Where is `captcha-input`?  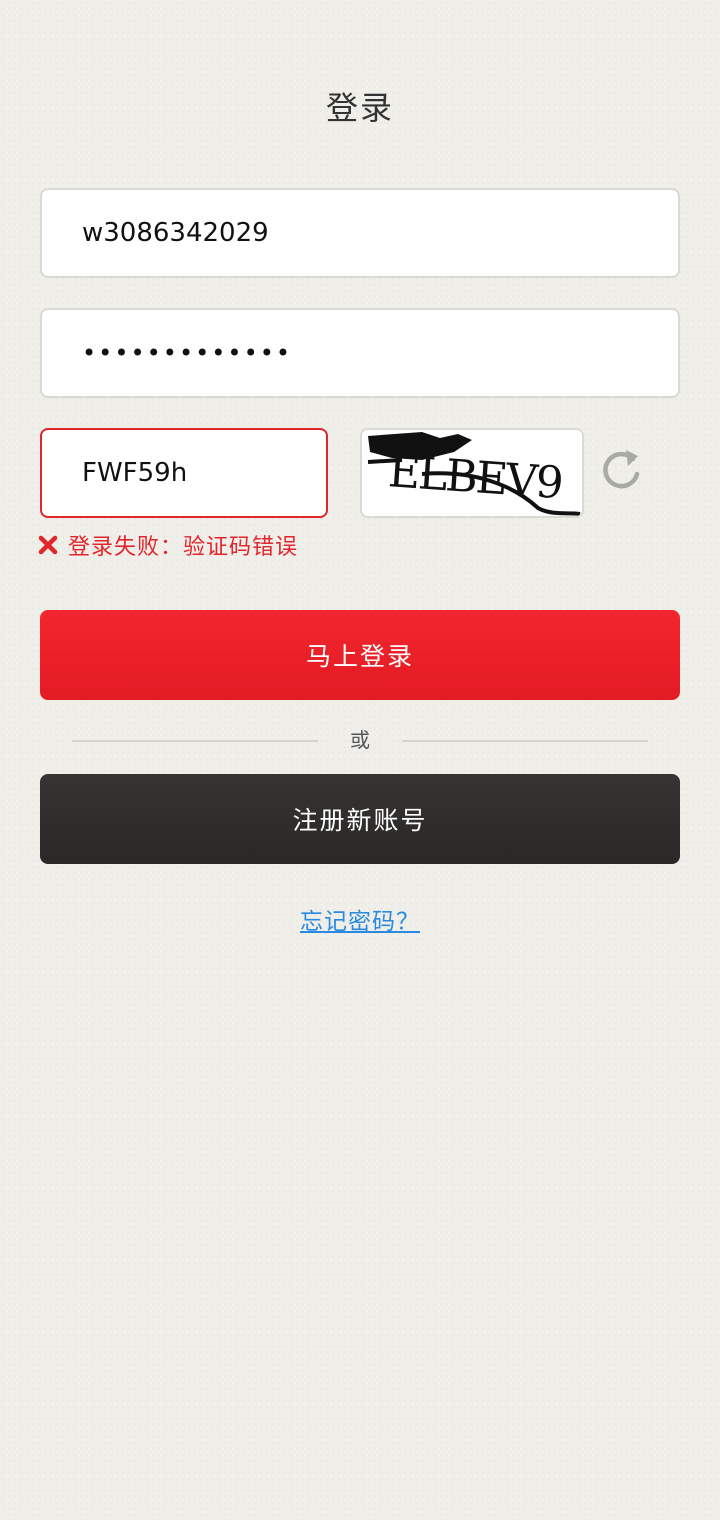 captcha-input is located at coordinates (204, 473).